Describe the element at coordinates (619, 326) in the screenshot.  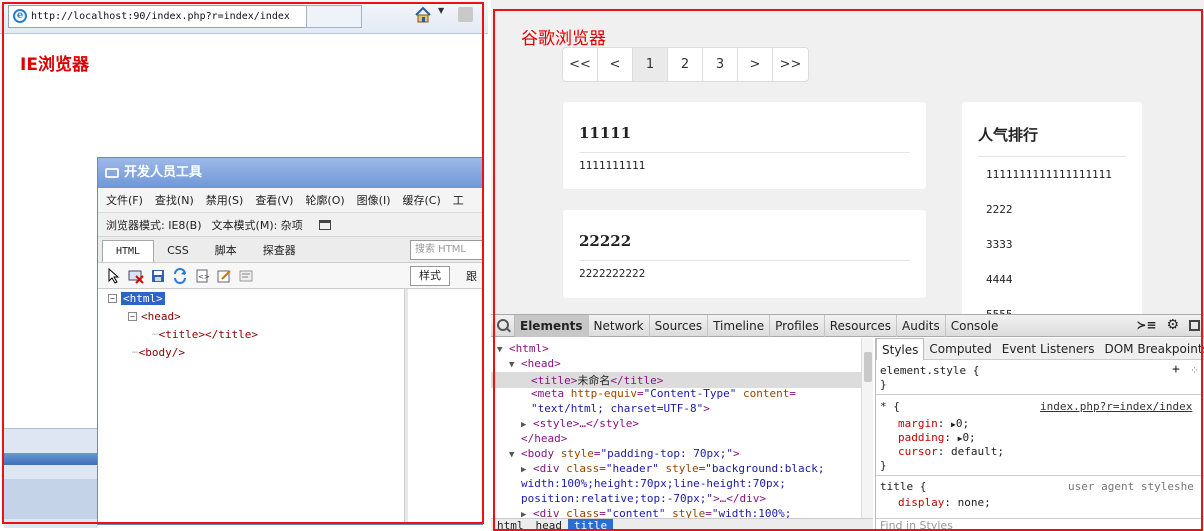
I see `panel-network: Network` at that location.